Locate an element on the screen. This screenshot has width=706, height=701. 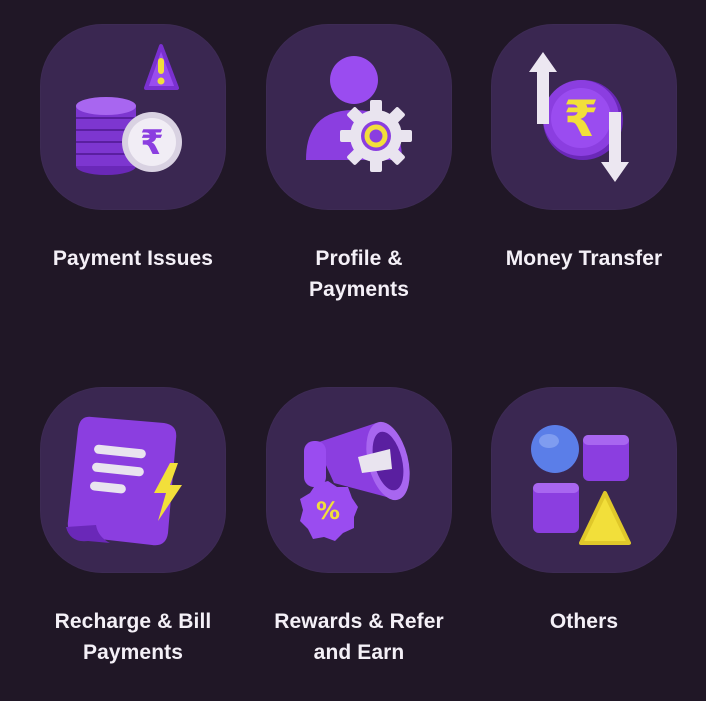
category-tile-profile-payments is located at coordinates (359, 117).